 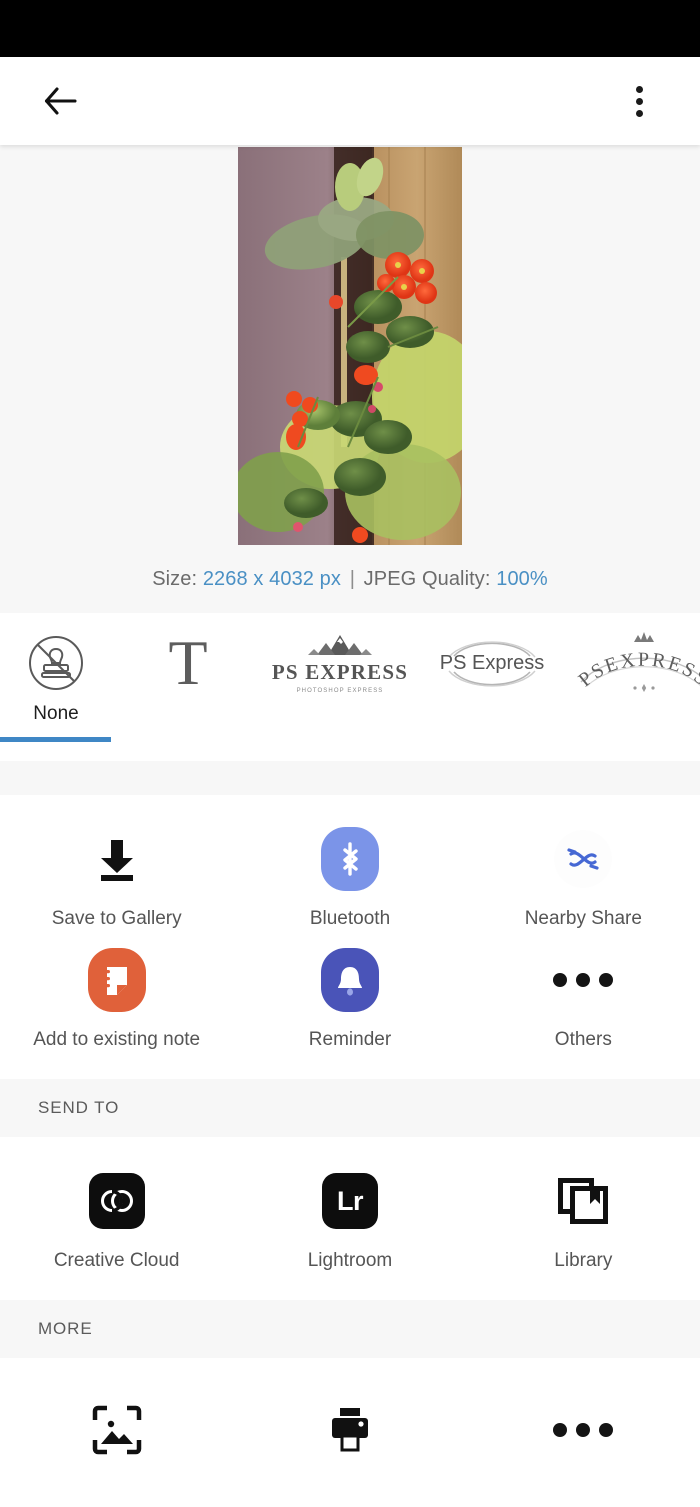 I want to click on arrow-left-icon, so click(x=60, y=101).